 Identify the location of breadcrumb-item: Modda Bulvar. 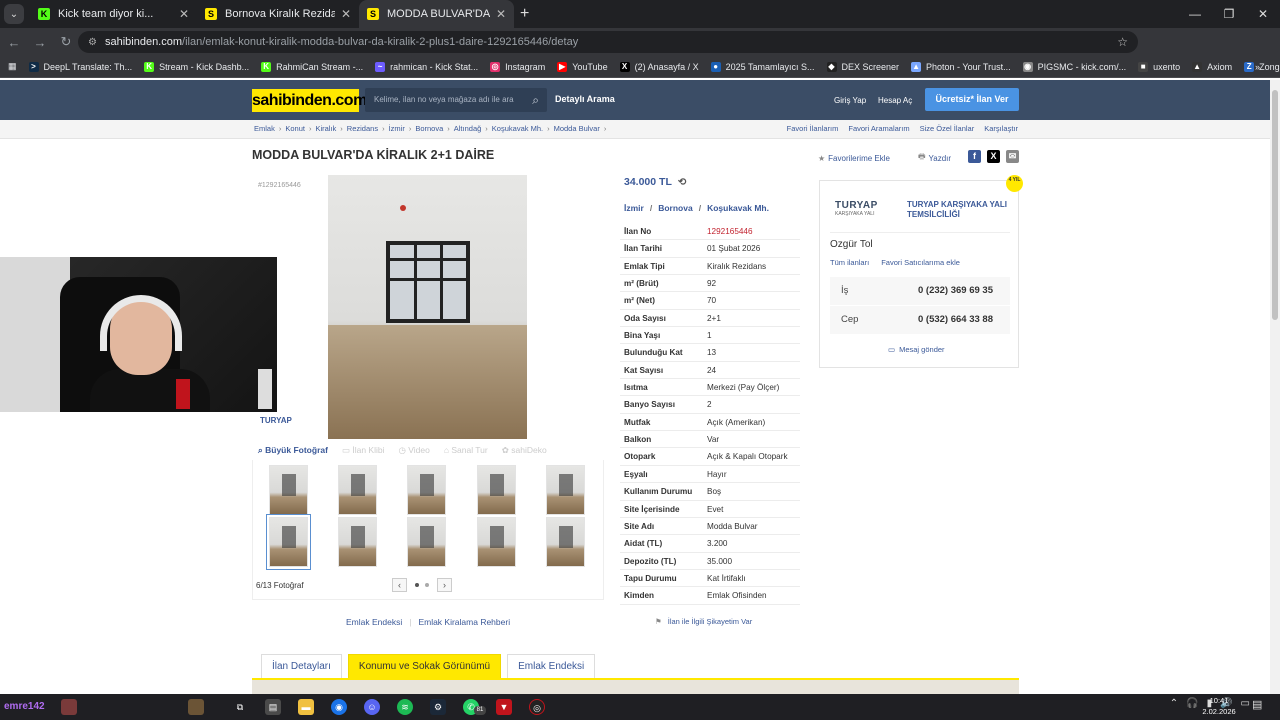
(577, 128).